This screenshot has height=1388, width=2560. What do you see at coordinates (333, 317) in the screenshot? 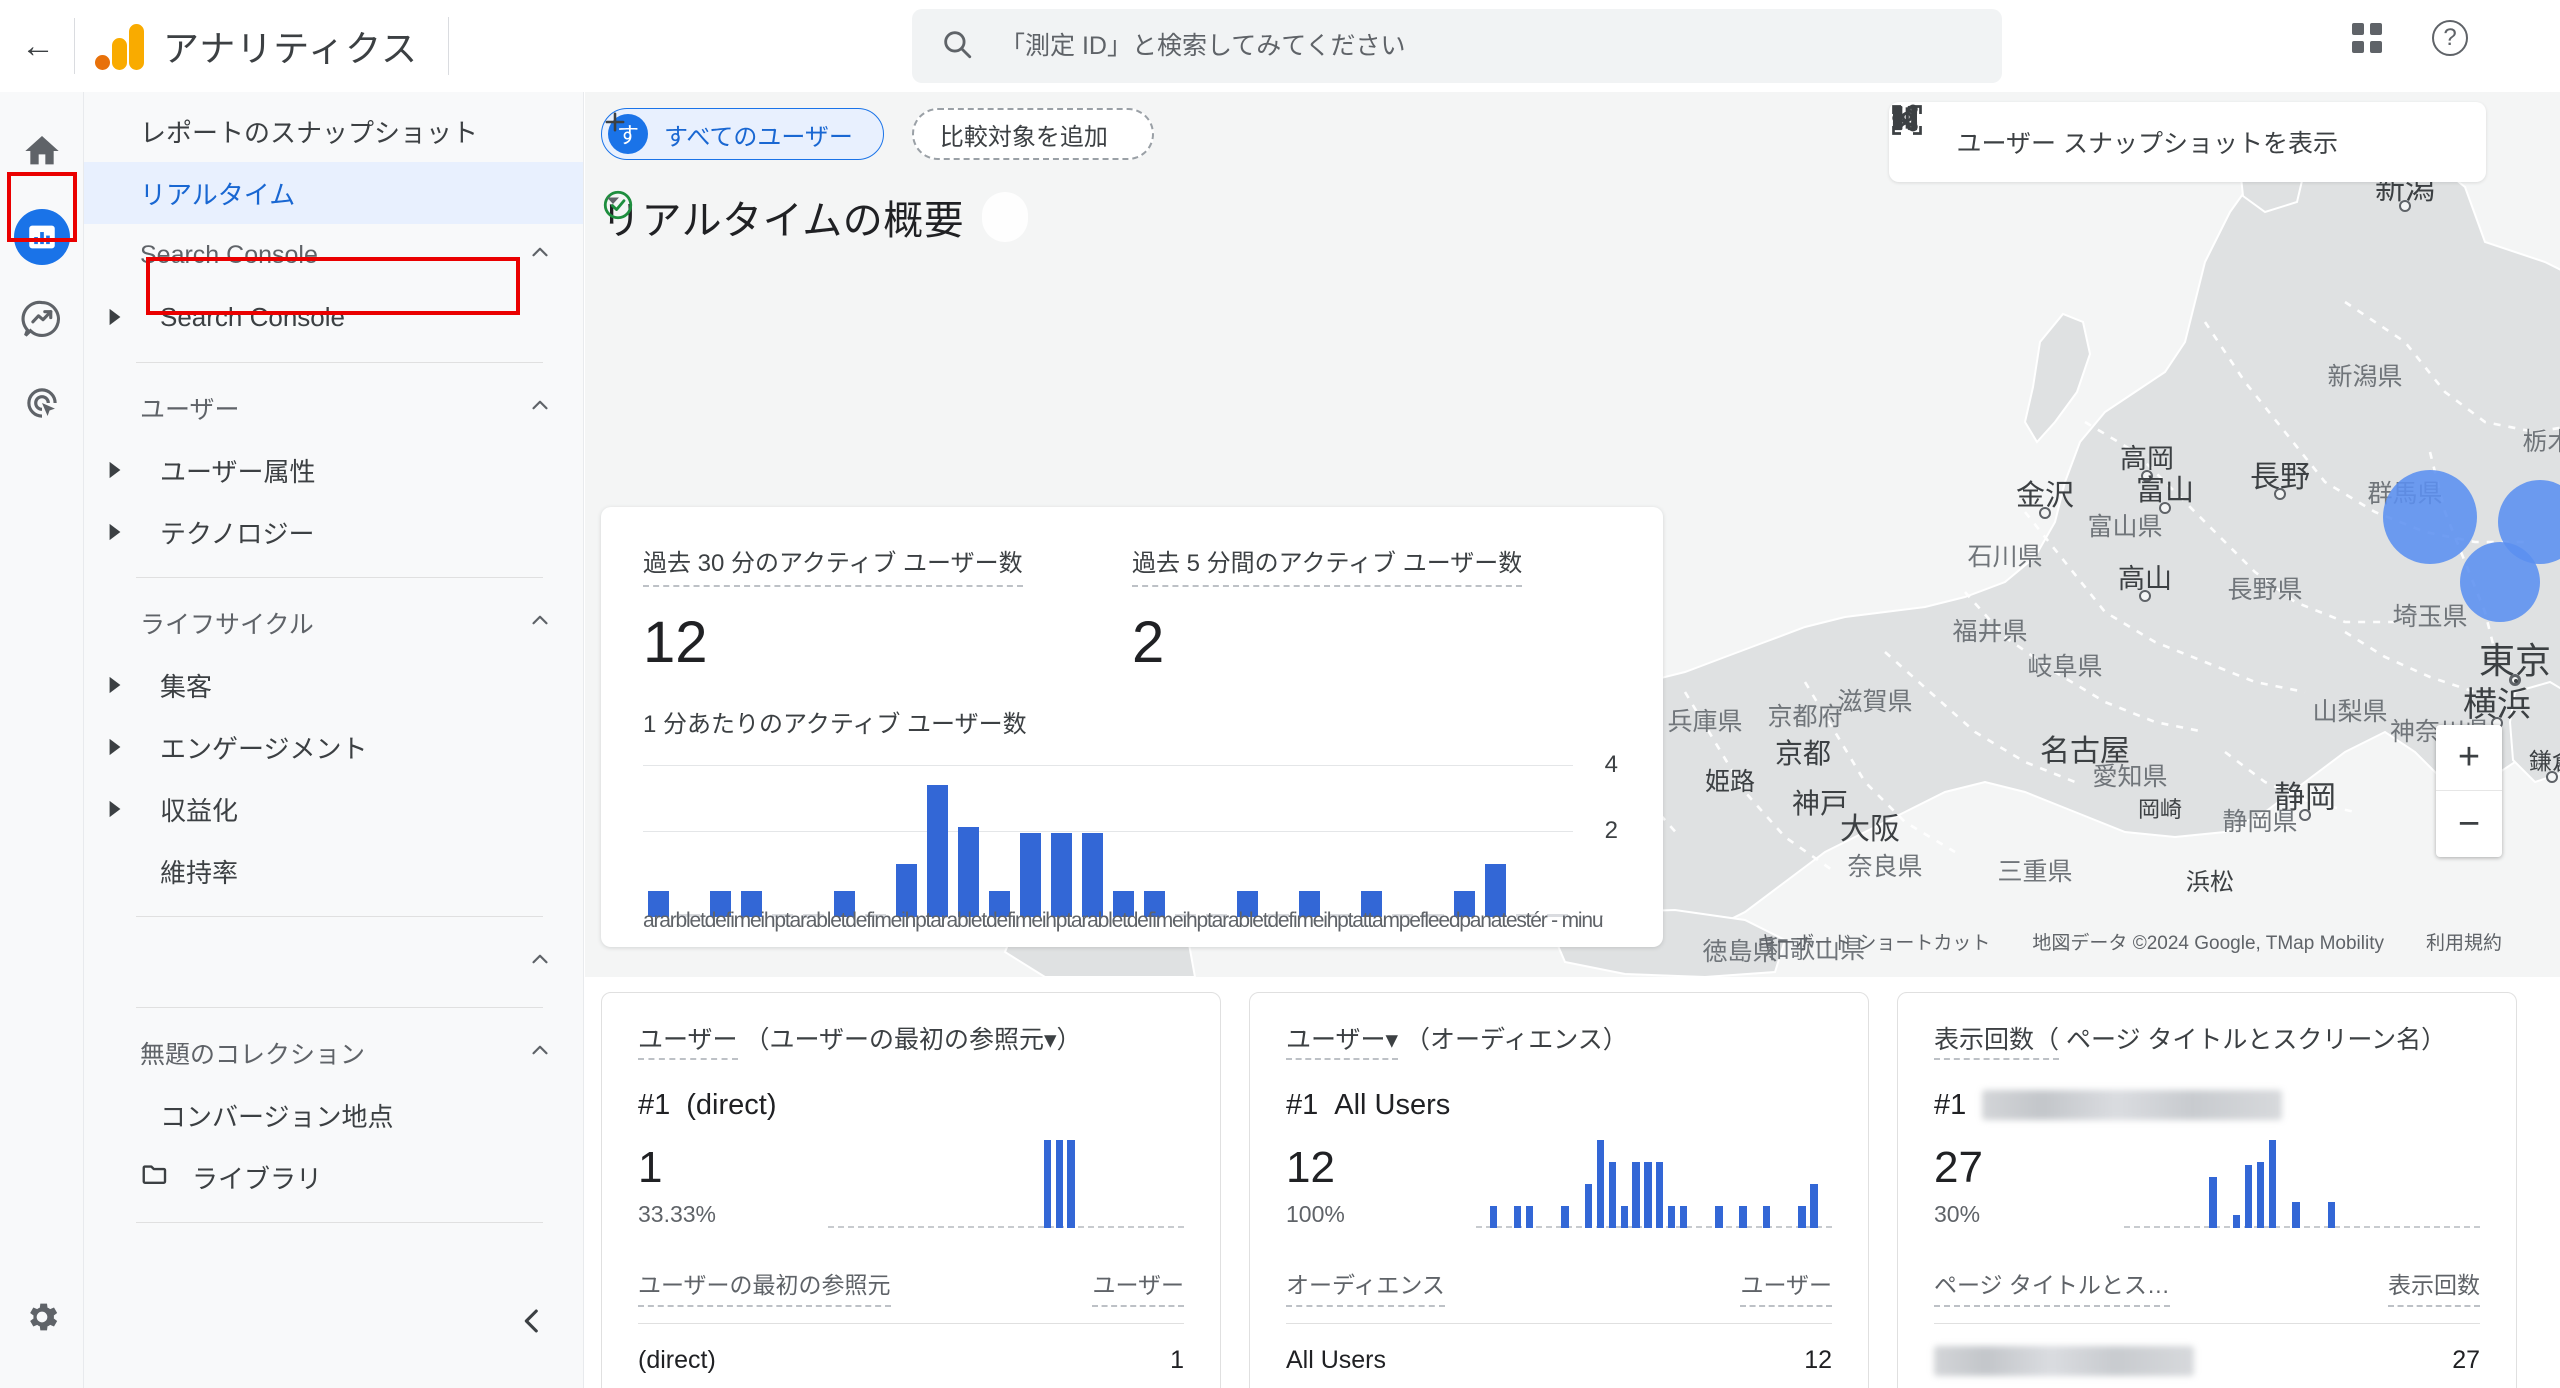
I see `nav-item-search-console: Search Console` at bounding box center [333, 317].